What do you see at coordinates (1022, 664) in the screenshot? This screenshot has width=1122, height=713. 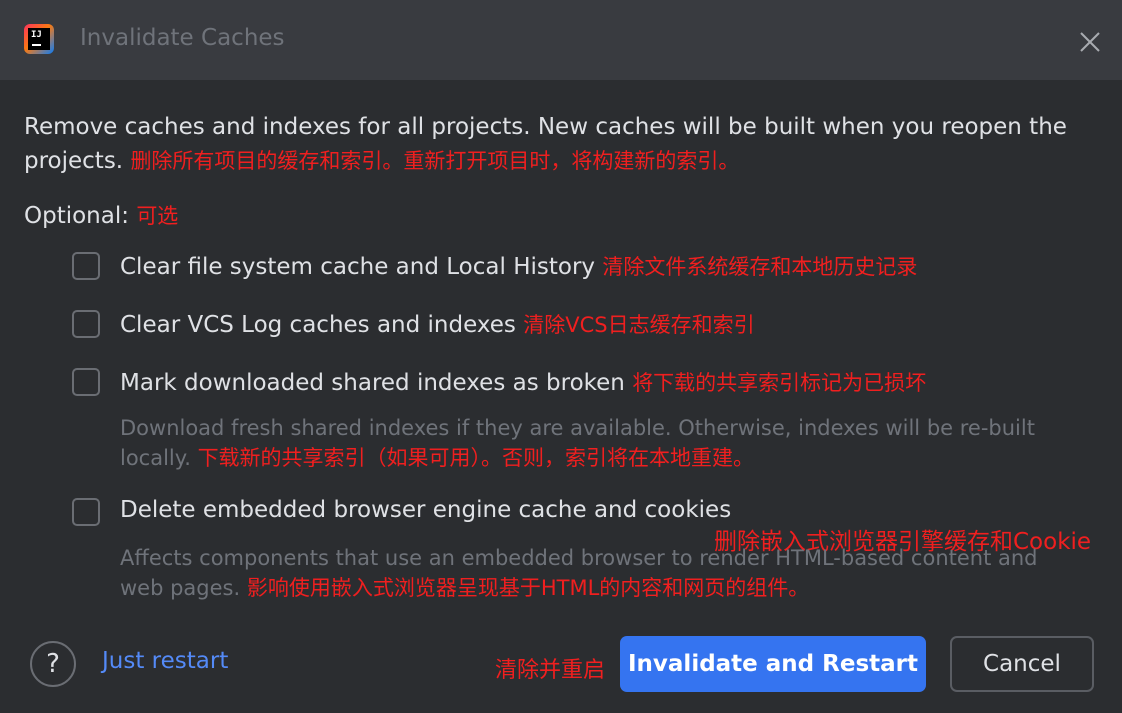 I see `cancel-button: Cancel` at bounding box center [1022, 664].